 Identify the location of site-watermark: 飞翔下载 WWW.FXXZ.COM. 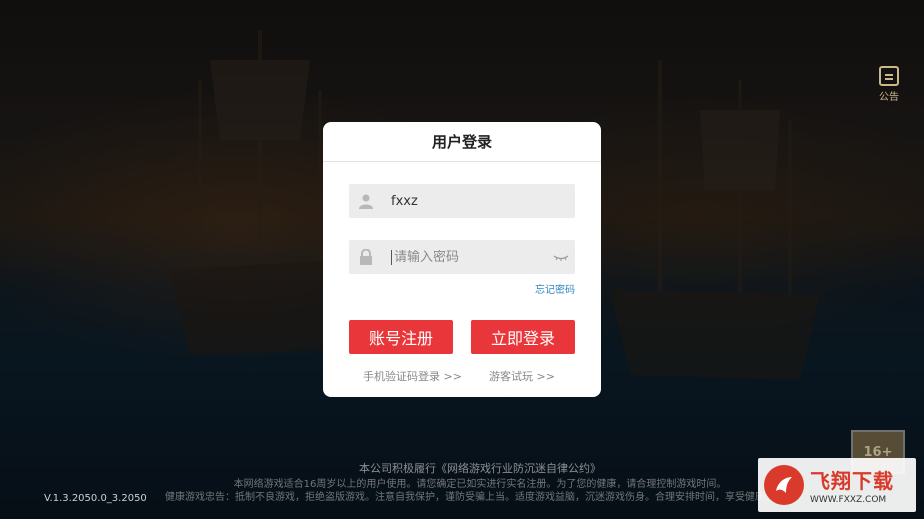
(837, 485).